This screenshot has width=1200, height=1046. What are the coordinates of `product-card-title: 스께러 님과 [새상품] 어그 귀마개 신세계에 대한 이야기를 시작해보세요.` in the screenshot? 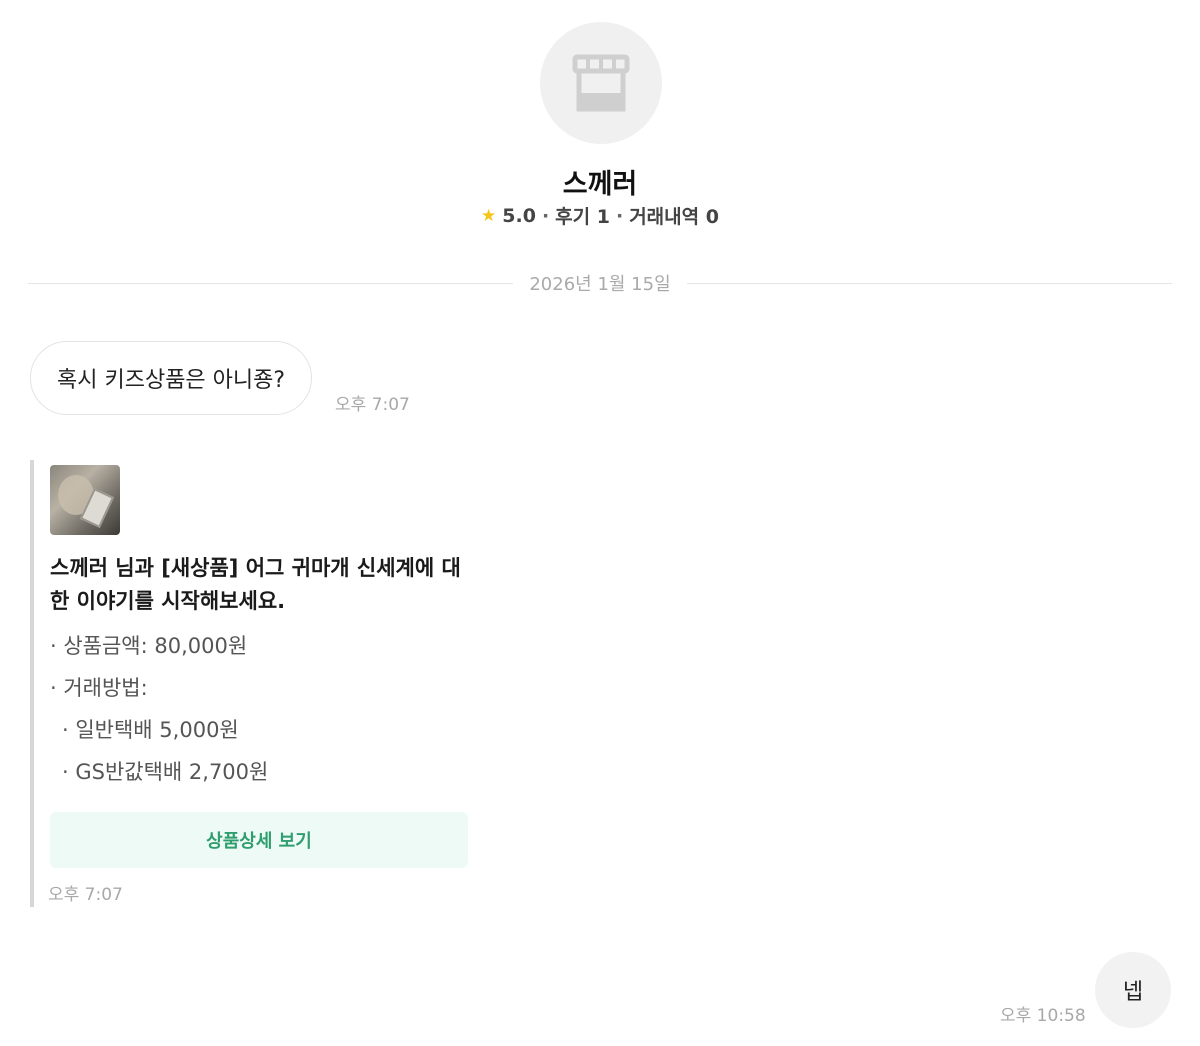 It's located at (255, 584).